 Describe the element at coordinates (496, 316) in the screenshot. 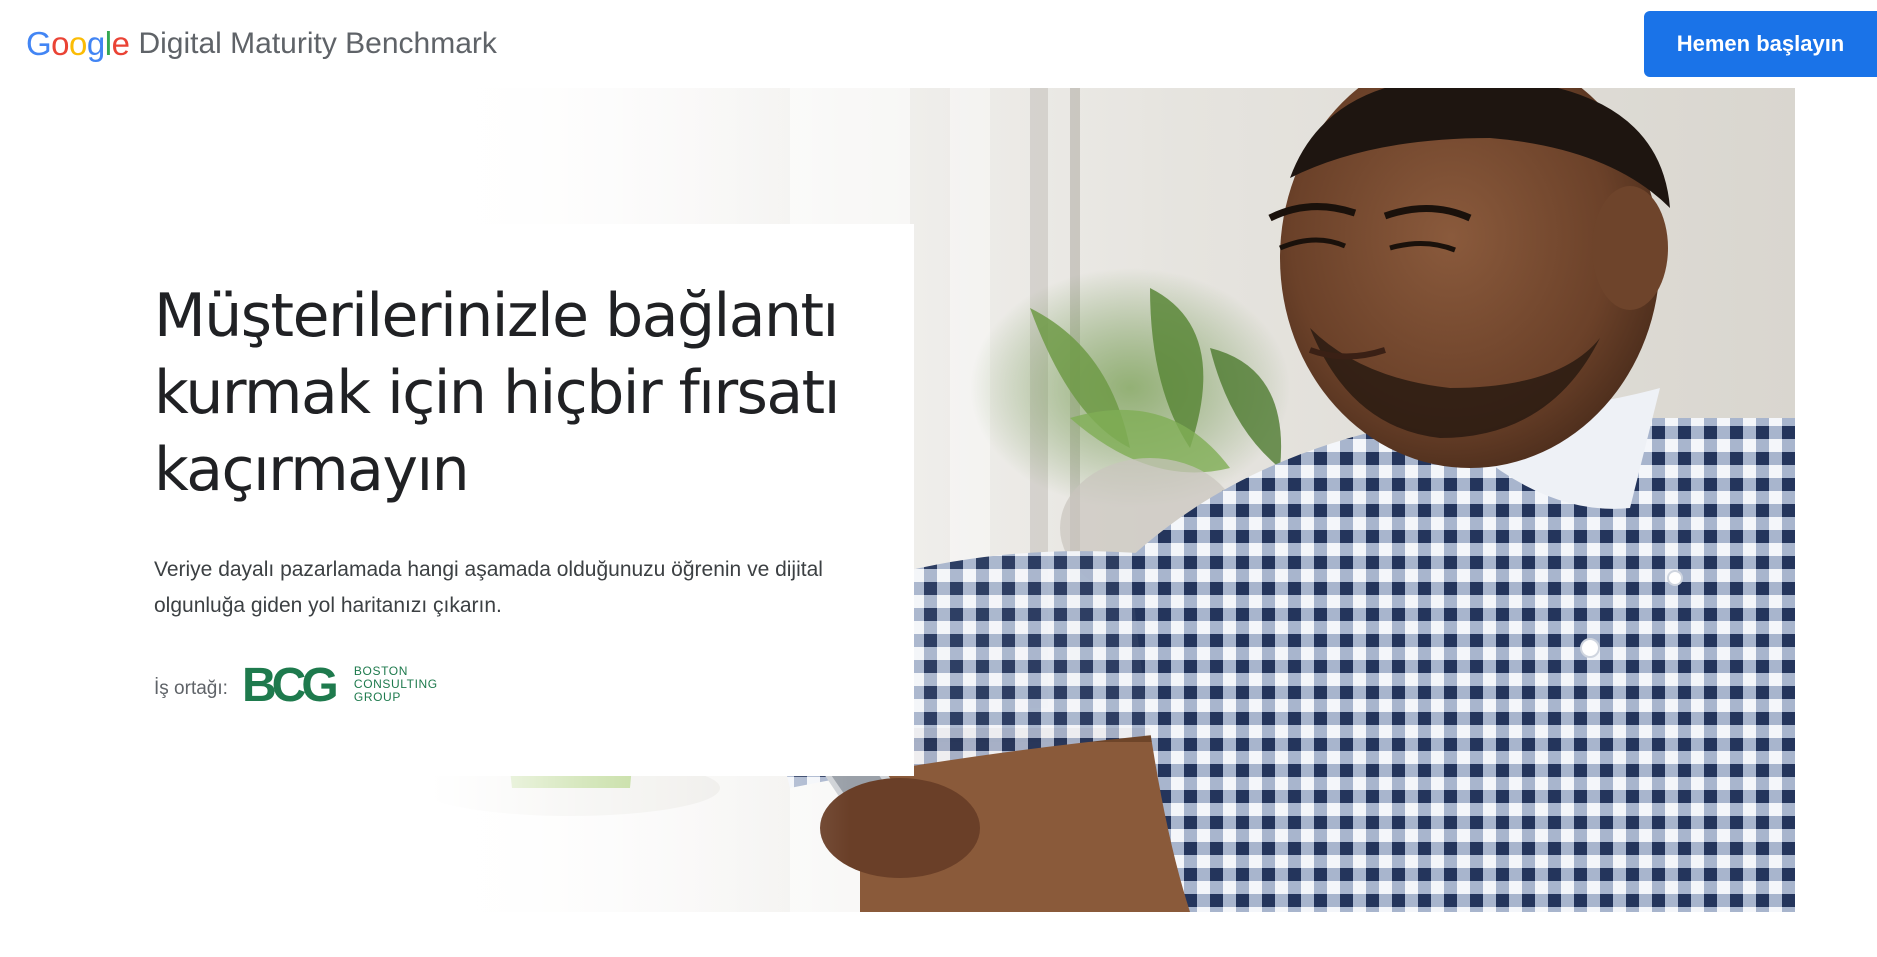

I see `headline-line: Müşterilerinizle bağlantı` at that location.